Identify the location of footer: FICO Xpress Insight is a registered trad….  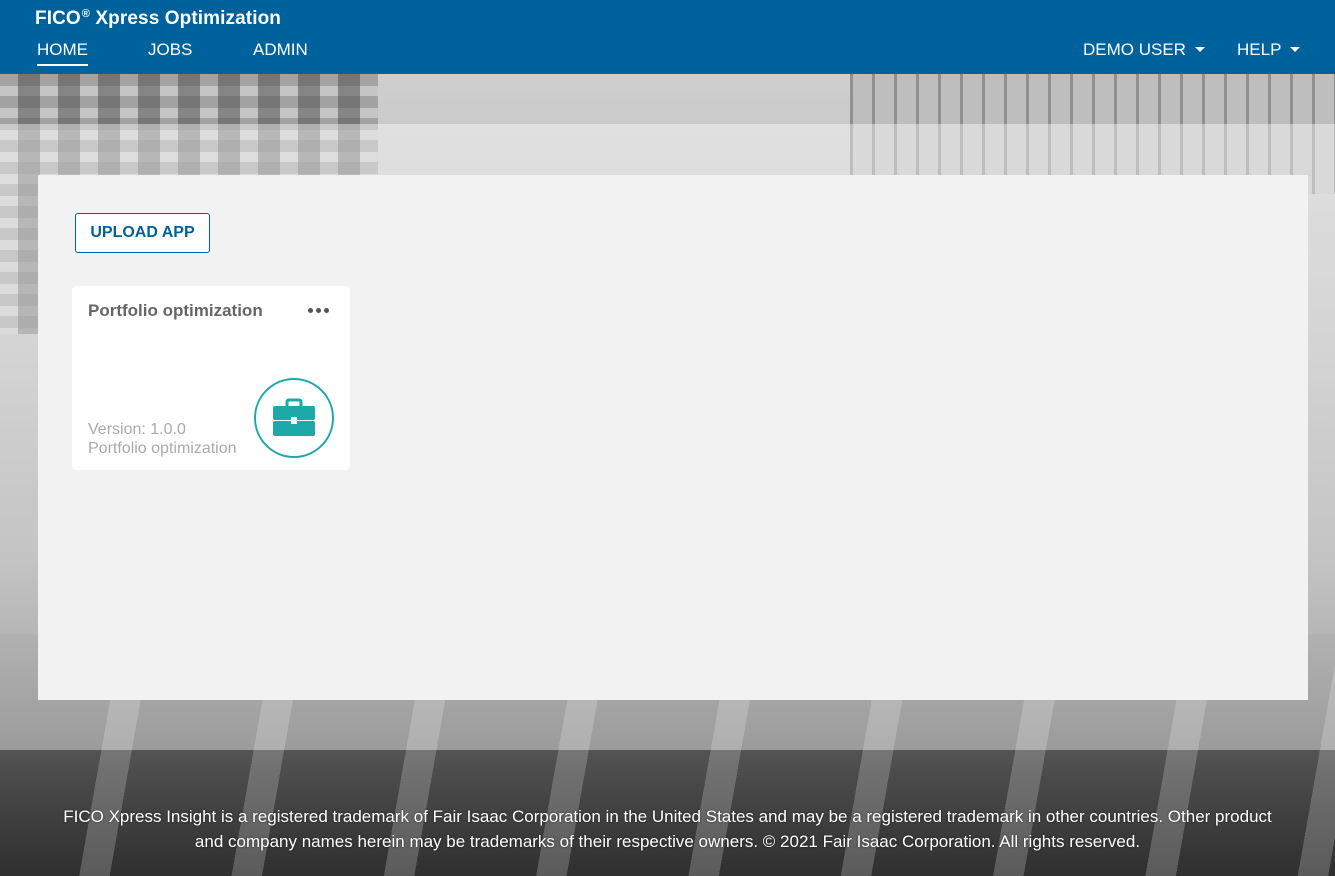
(667, 813).